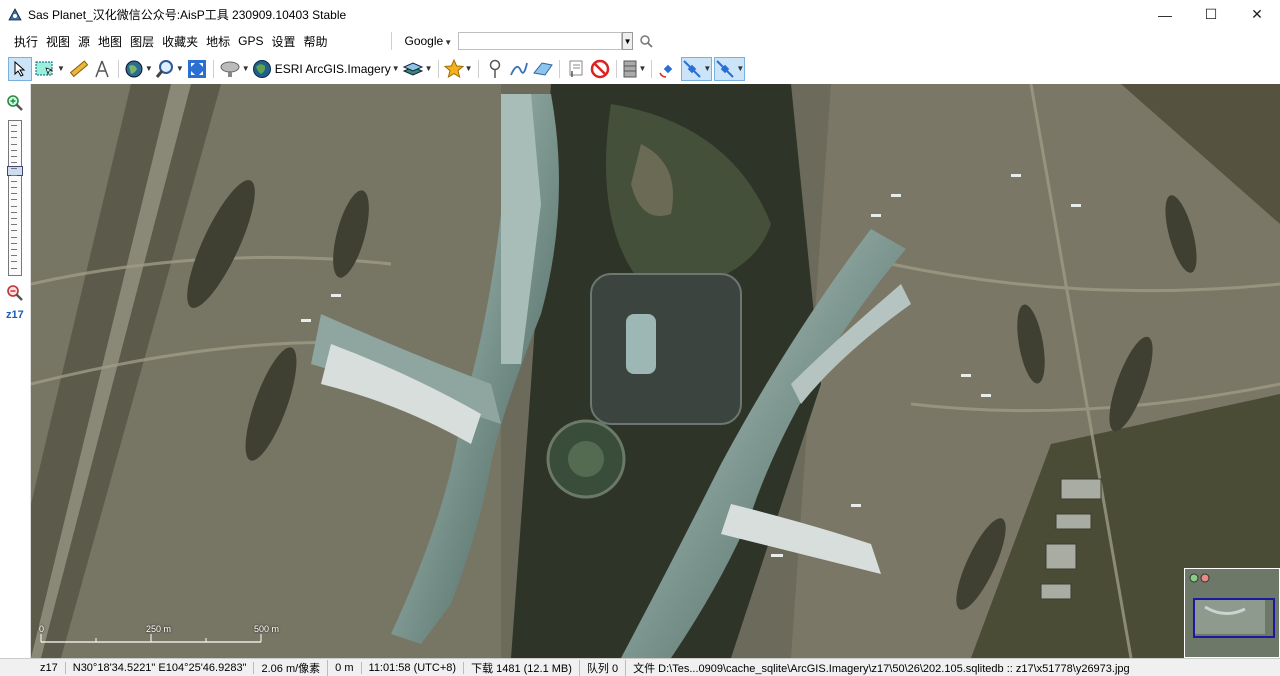 This screenshot has width=1280, height=676. What do you see at coordinates (250, 41) in the screenshot?
I see `menu-gps: GPS` at bounding box center [250, 41].